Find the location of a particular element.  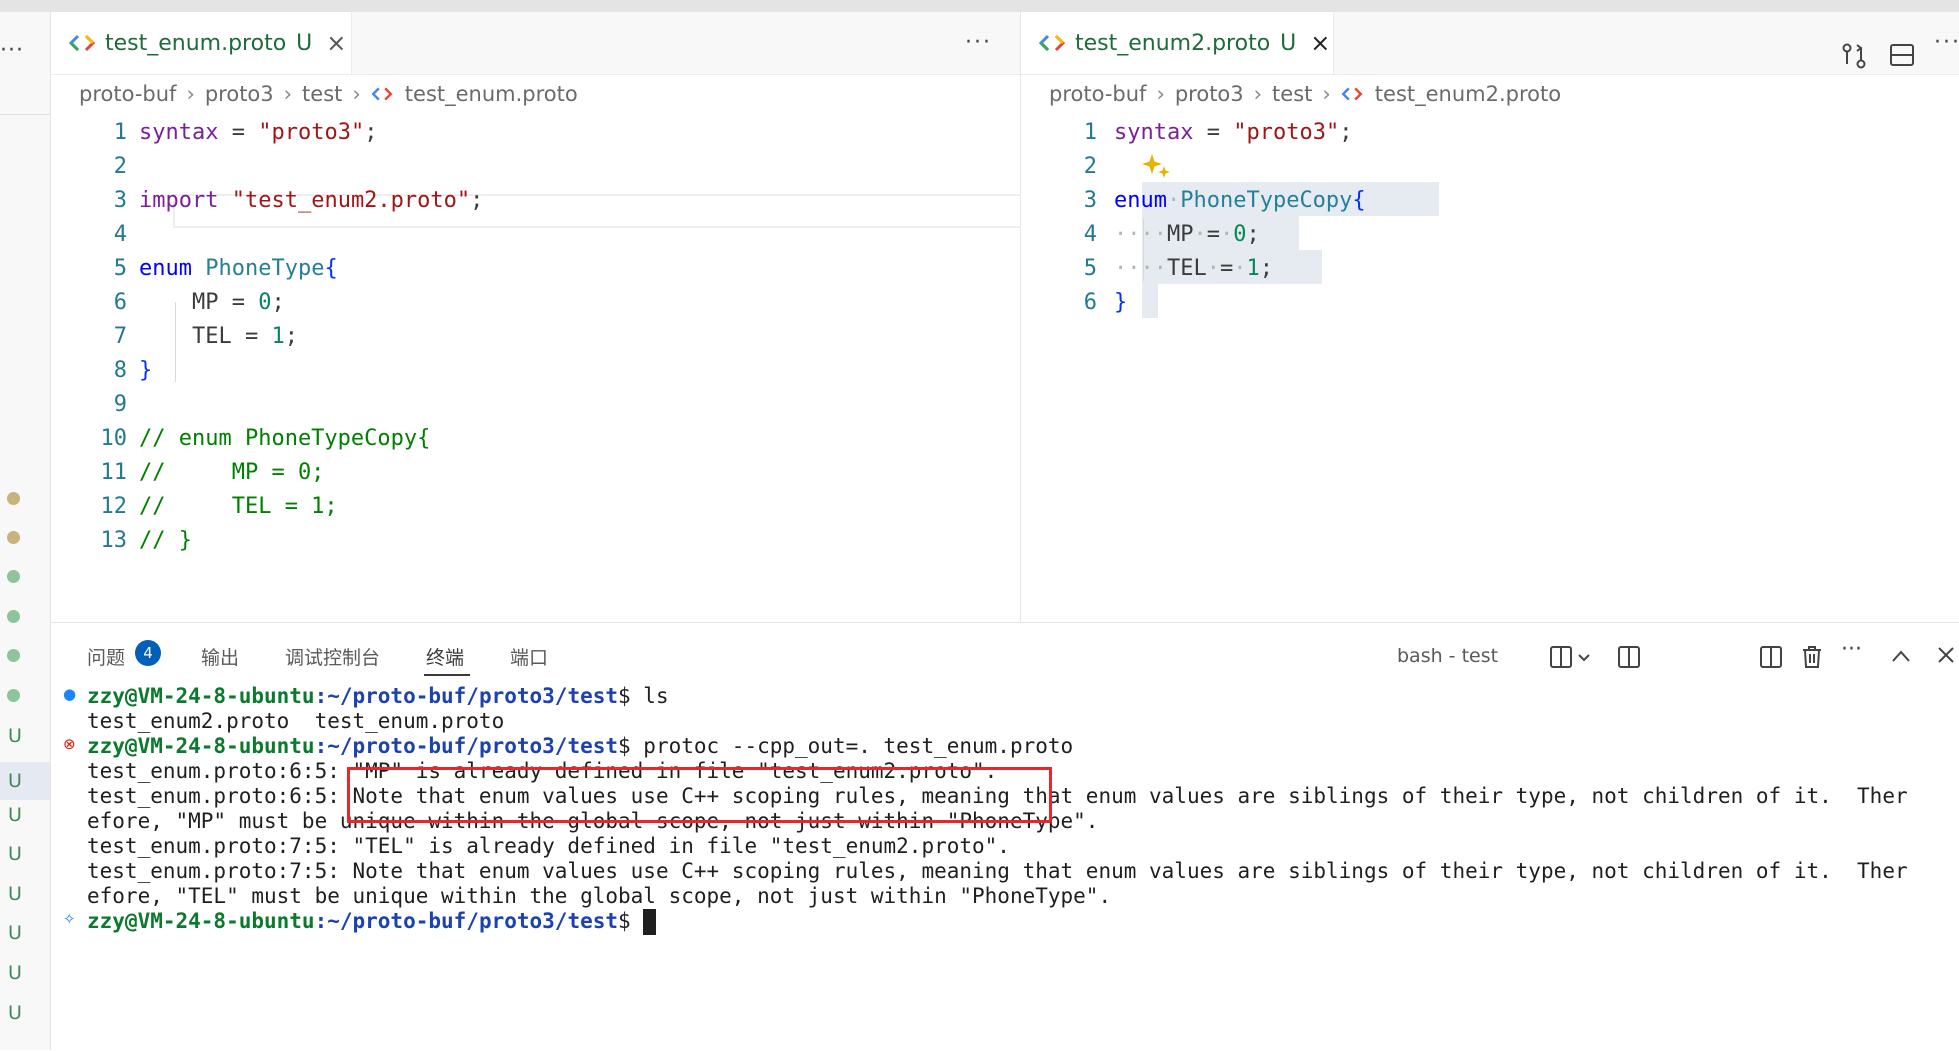

git-status-dot is located at coordinates (13, 695).